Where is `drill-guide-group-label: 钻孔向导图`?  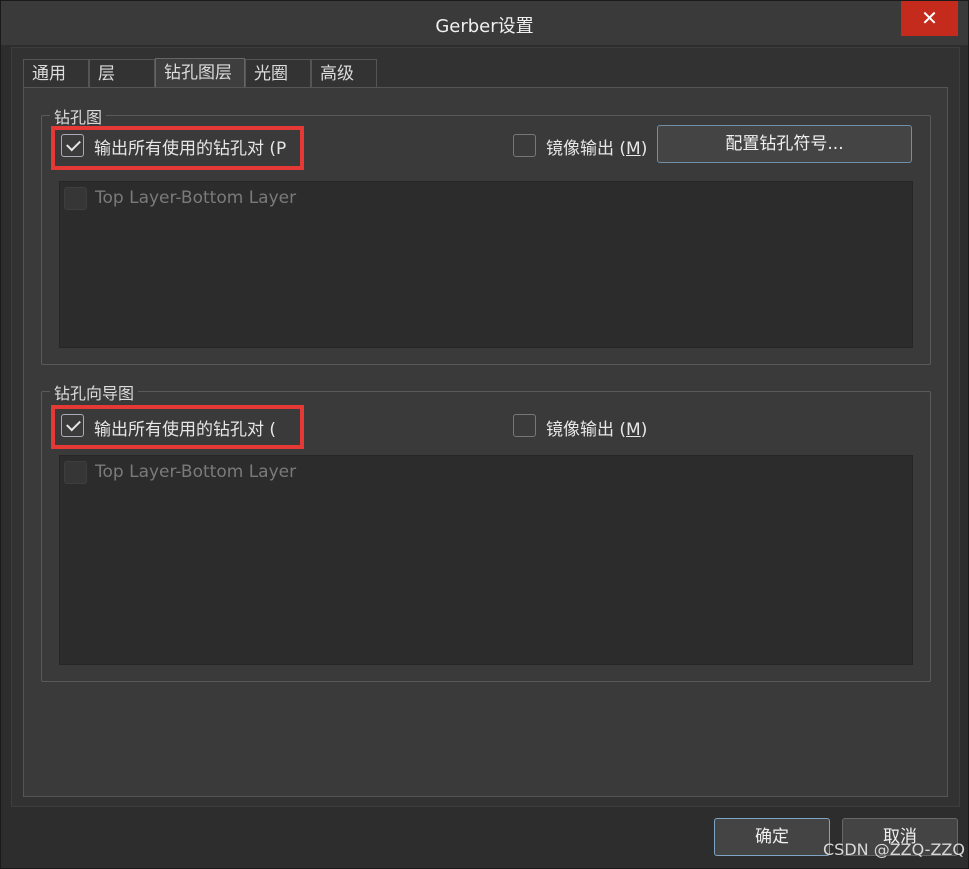
drill-guide-group-label: 钻孔向导图 is located at coordinates (94, 392).